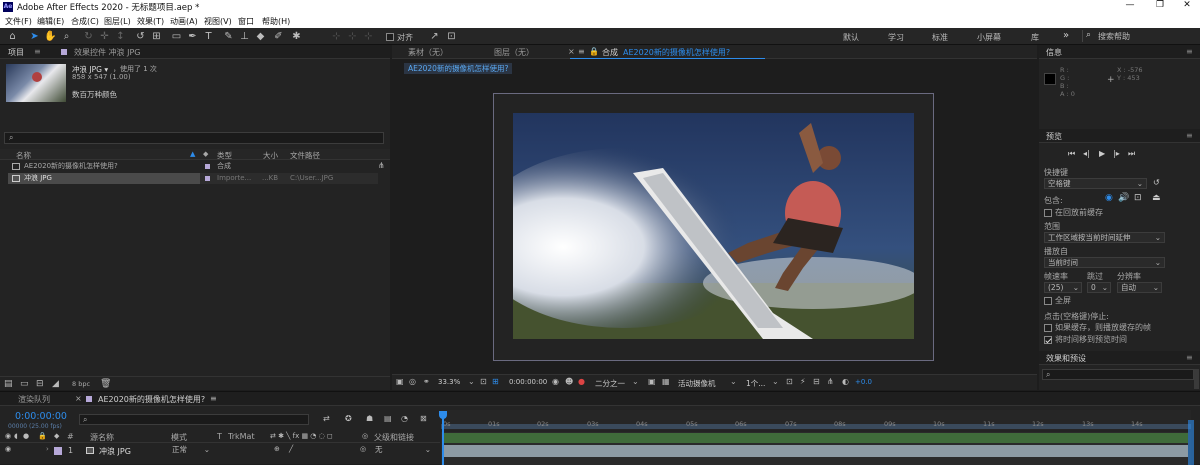 Image resolution: width=1200 pixels, height=465 pixels. What do you see at coordinates (404, 418) in the screenshot?
I see `motion-blur-icon: ◔` at bounding box center [404, 418].